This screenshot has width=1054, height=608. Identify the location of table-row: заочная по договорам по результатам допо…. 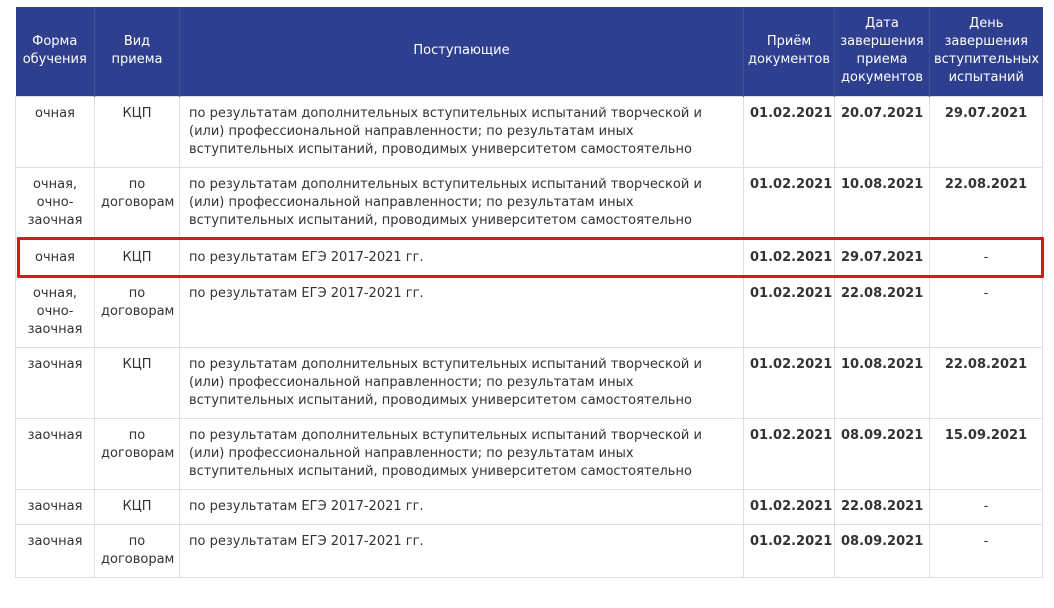
(529, 454).